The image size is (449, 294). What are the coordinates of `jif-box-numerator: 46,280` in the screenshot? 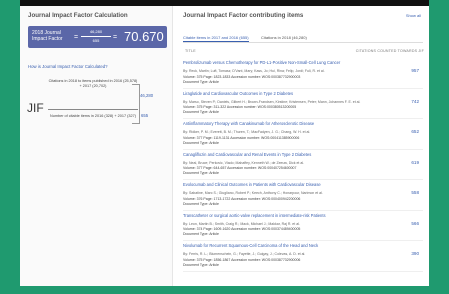 It's located at (96, 31).